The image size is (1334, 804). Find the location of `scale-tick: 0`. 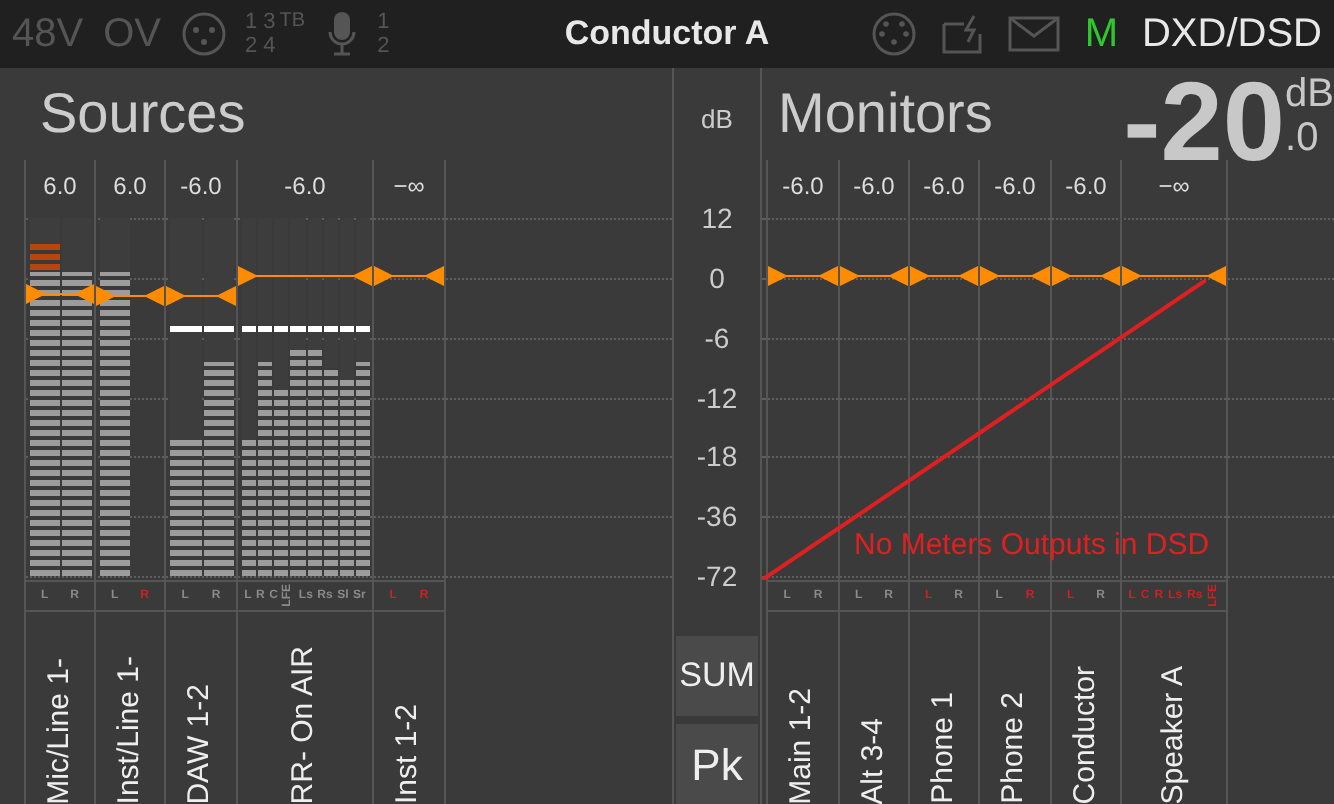

scale-tick: 0 is located at coordinates (717, 277).